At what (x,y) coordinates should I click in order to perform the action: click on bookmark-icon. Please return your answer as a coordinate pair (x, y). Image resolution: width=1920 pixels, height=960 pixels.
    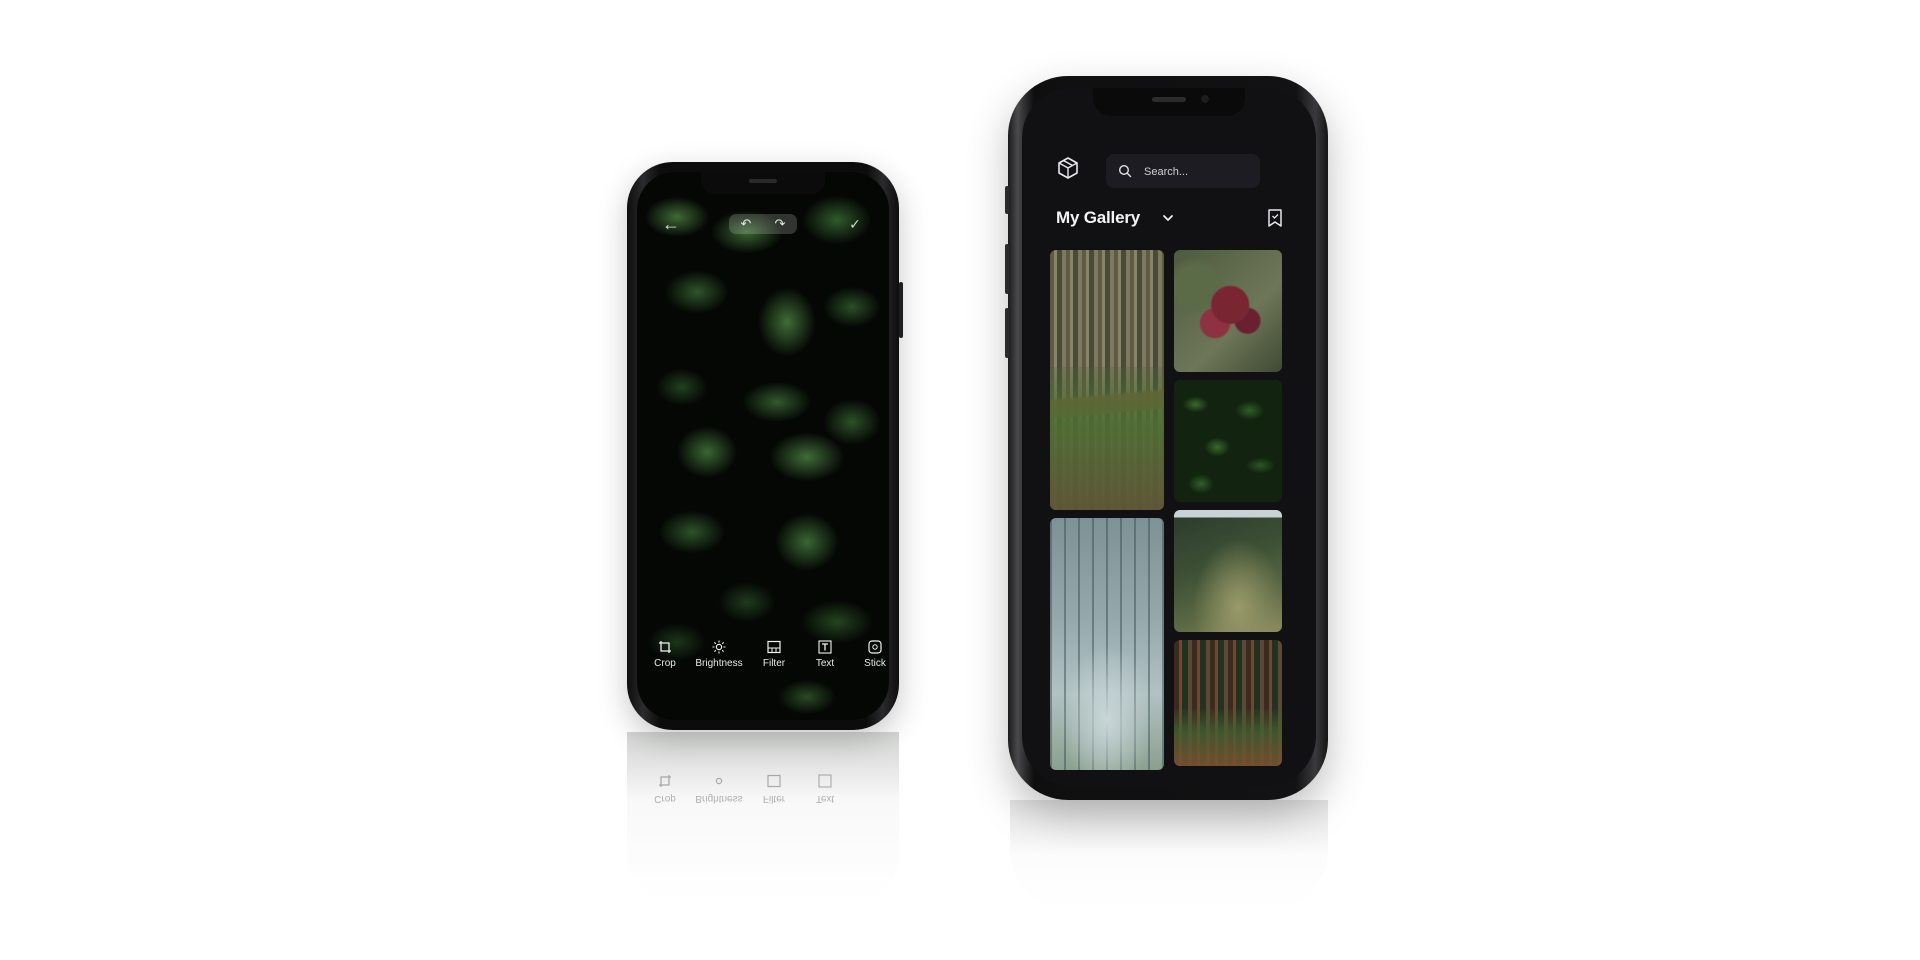
    Looking at the image, I should click on (1275, 218).